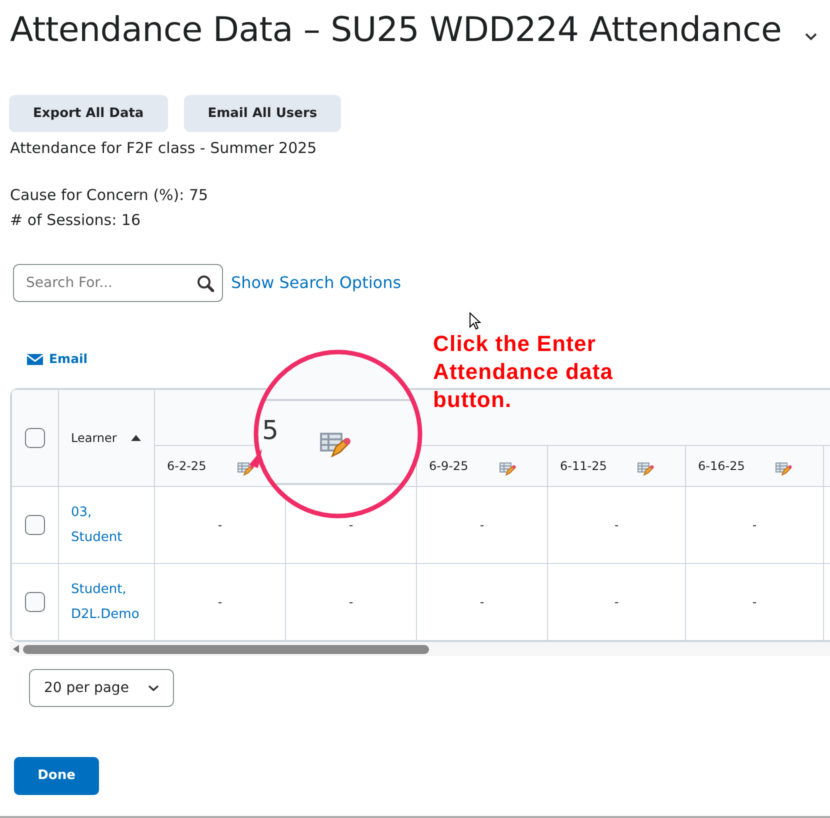 Image resolution: width=830 pixels, height=818 pixels. What do you see at coordinates (226, 649) in the screenshot?
I see `scrollbar-thumb` at bounding box center [226, 649].